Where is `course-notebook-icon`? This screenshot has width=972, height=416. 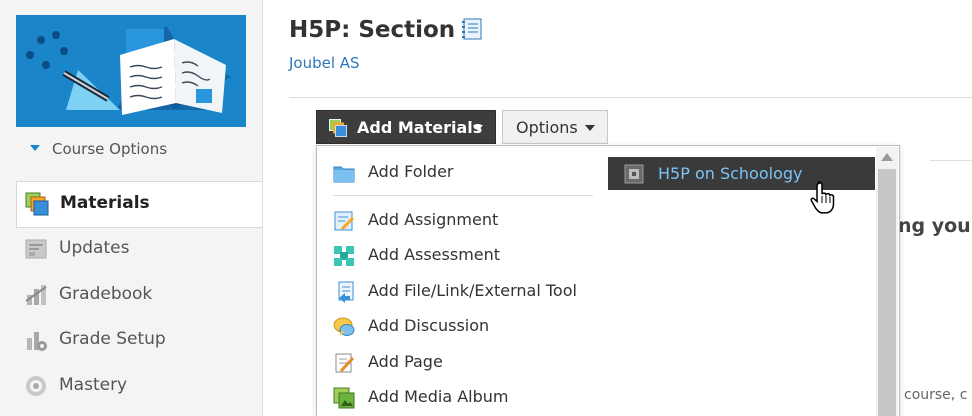
course-notebook-icon is located at coordinates (472, 29).